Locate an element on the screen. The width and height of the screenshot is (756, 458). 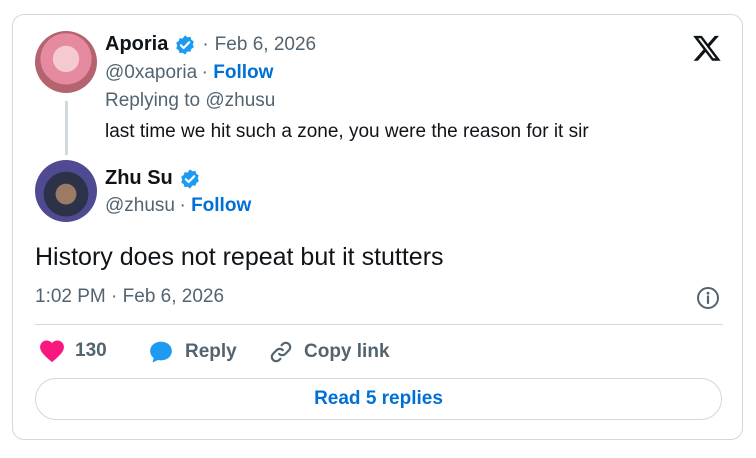
zhusu-handle-row: @zhusu · Follow is located at coordinates (178, 206).